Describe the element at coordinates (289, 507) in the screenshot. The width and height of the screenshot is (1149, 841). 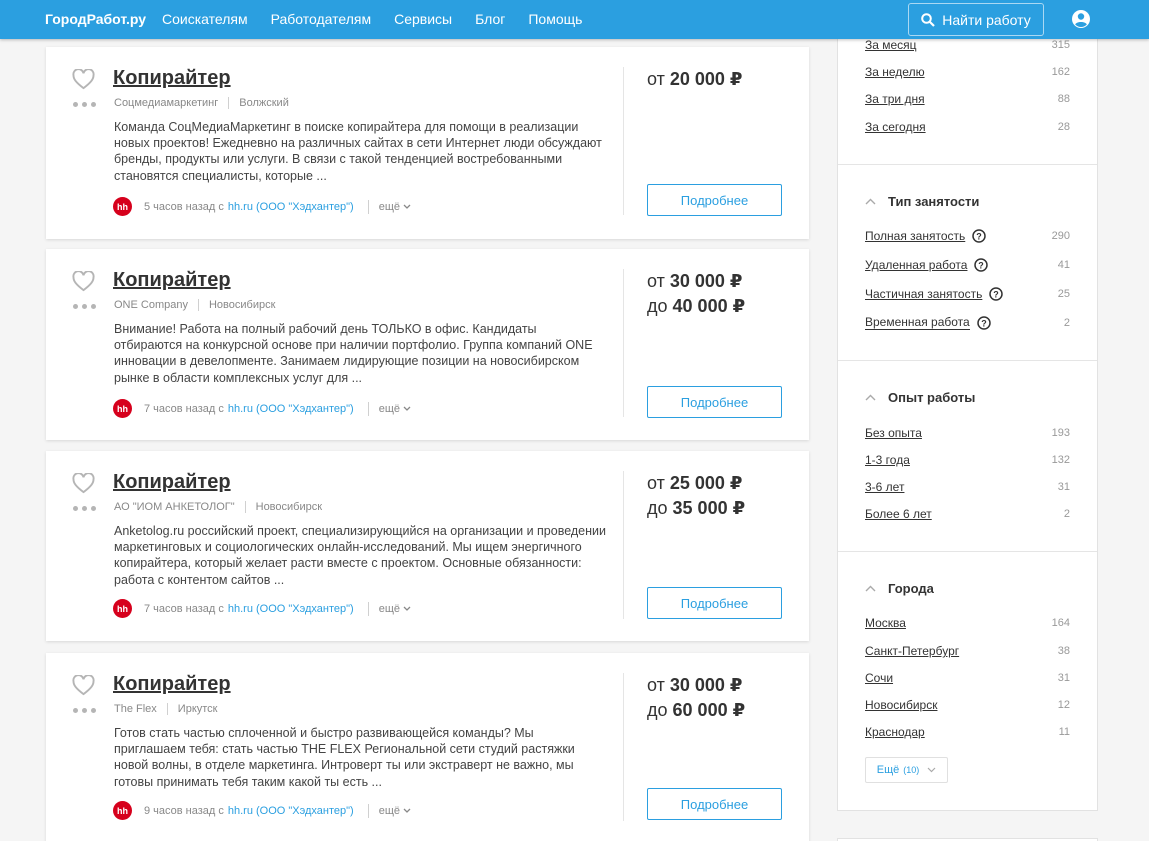
I see `job-city: Новосибирск` at that location.